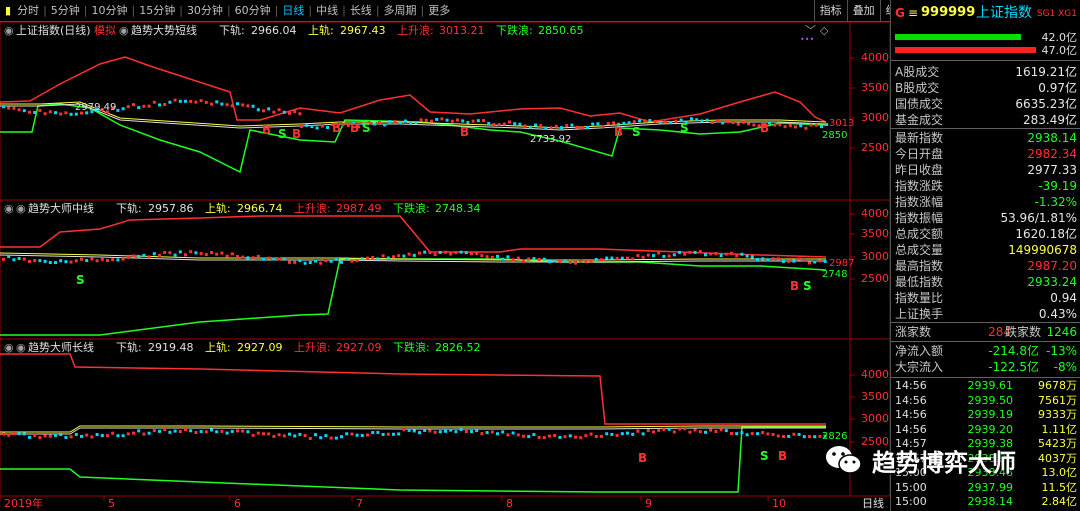 The height and width of the screenshot is (511, 1080). What do you see at coordinates (439, 11) in the screenshot?
I see `tab-period-10: 更多` at bounding box center [439, 11].